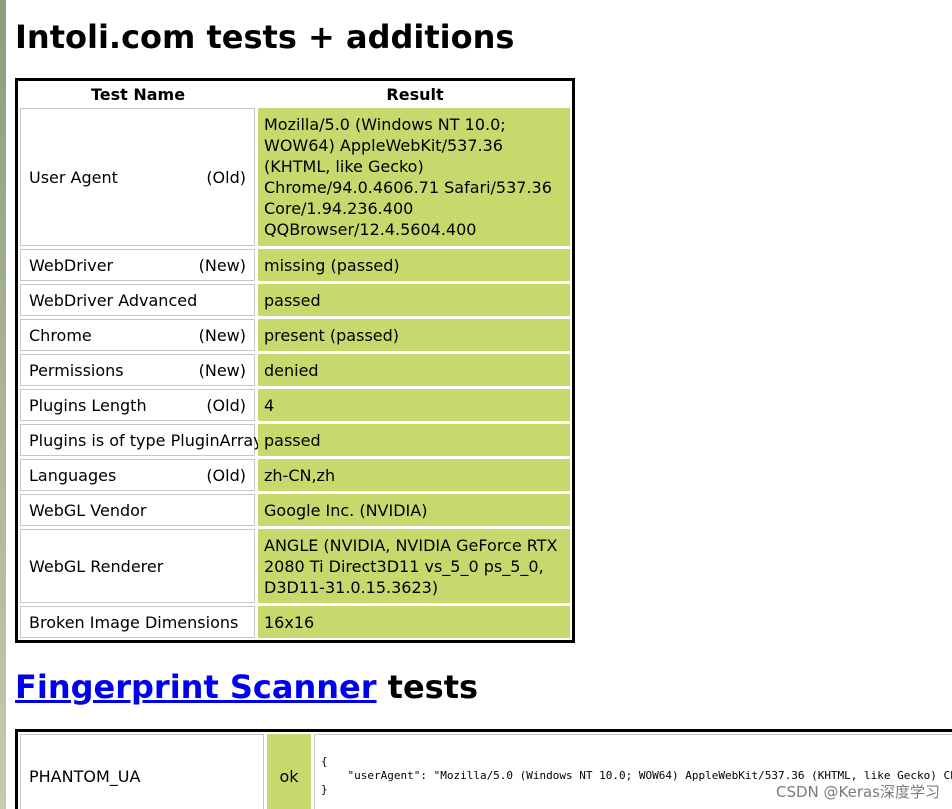  Describe the element at coordinates (137, 335) in the screenshot. I see `test-name-cell: Chrome (New)` at that location.